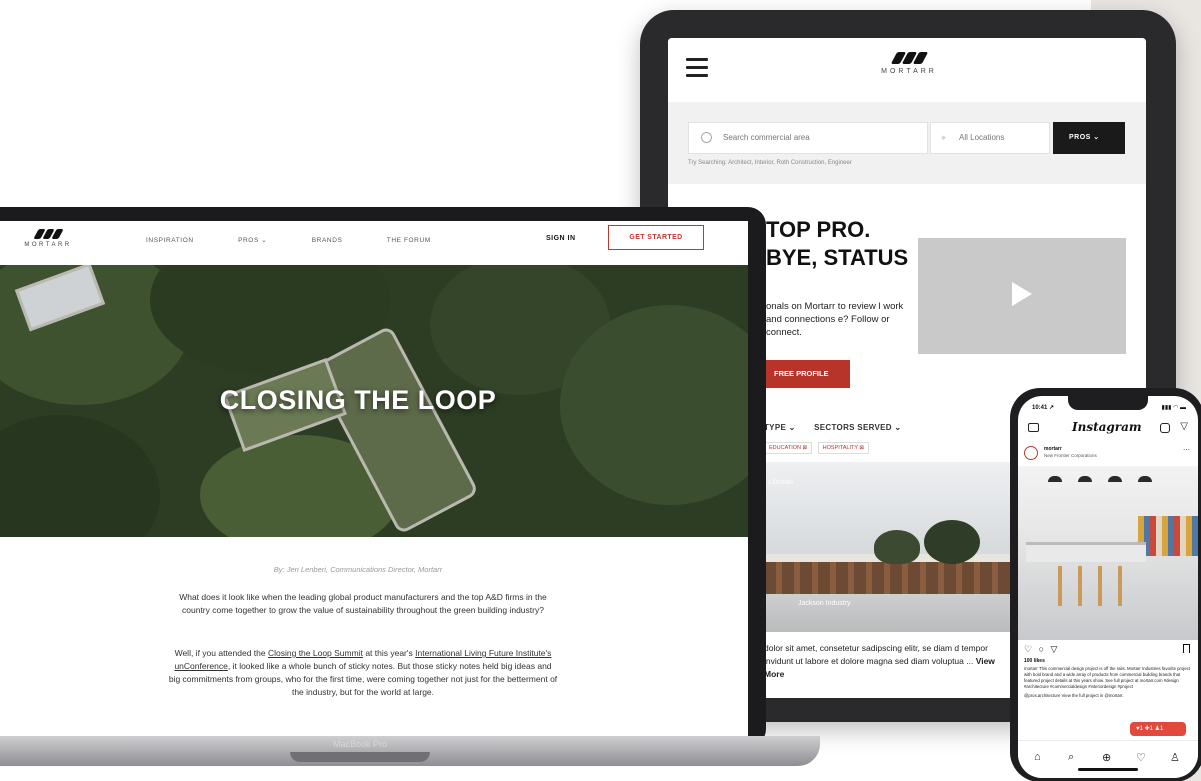  I want to click on get-started-button: GET STARTED, so click(656, 237).